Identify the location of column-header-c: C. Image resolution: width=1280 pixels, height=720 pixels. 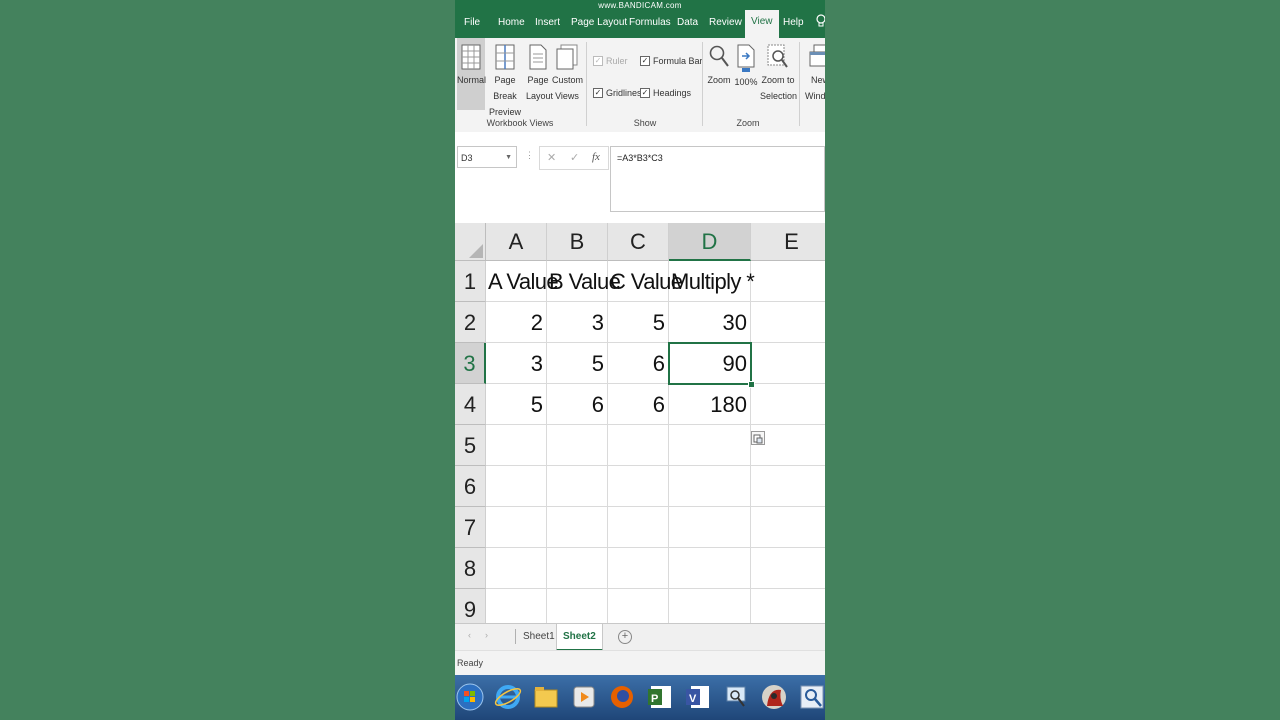
(638, 242).